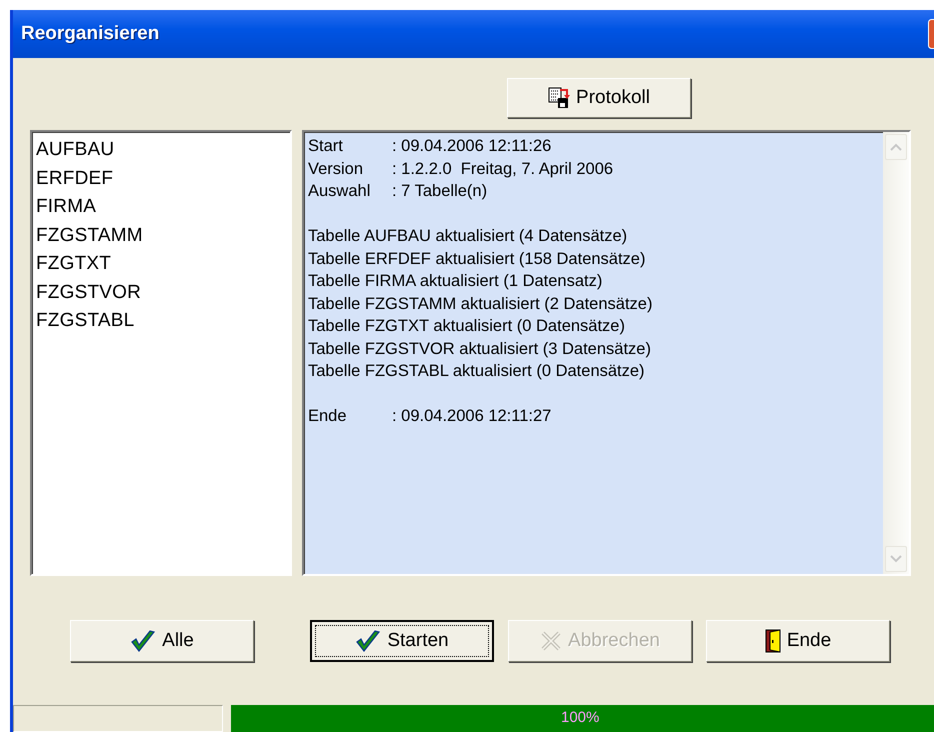 This screenshot has width=934, height=732. What do you see at coordinates (326, 146) in the screenshot?
I see `log-label: Start` at bounding box center [326, 146].